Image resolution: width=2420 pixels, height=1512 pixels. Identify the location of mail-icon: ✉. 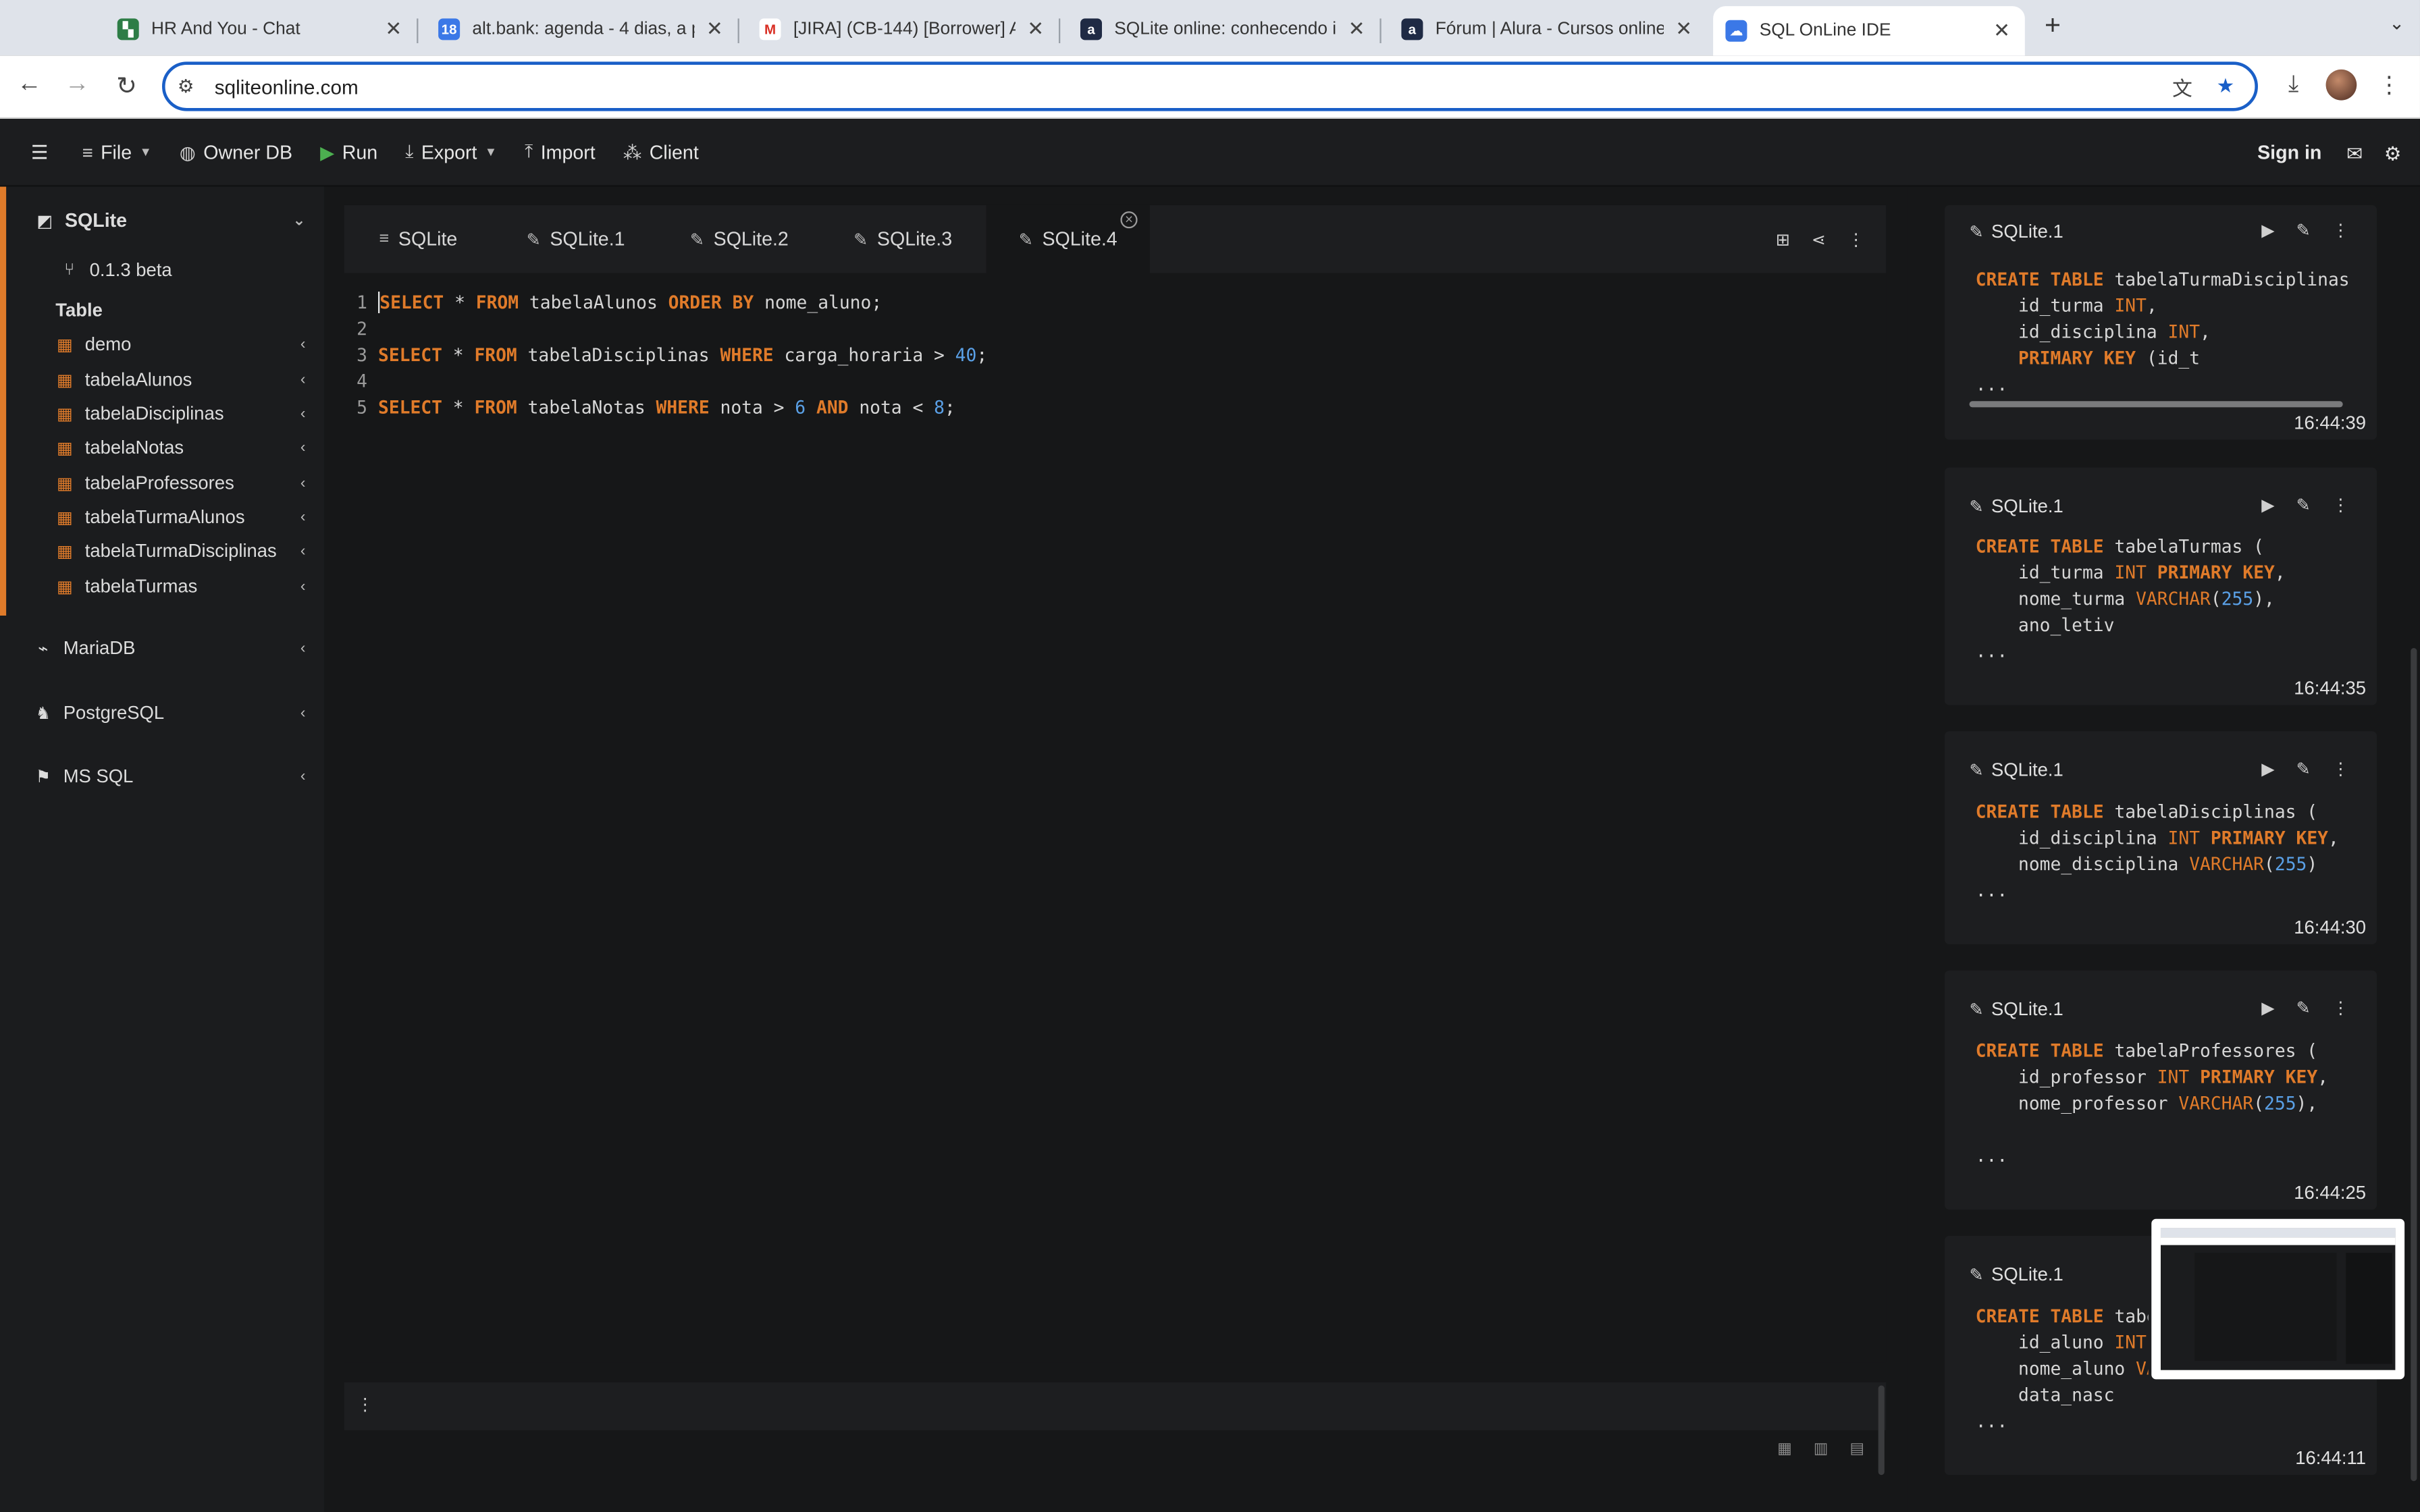
(2354, 152).